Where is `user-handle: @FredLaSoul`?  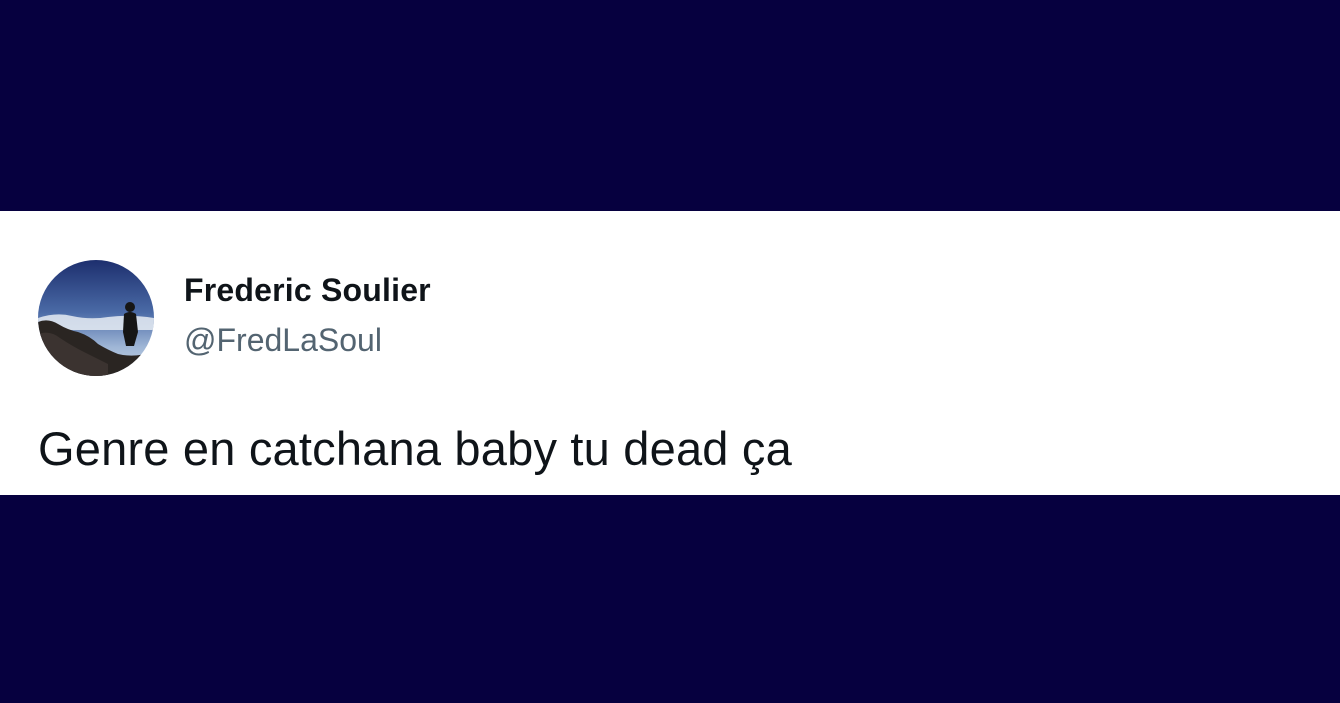 user-handle: @FredLaSoul is located at coordinates (283, 340).